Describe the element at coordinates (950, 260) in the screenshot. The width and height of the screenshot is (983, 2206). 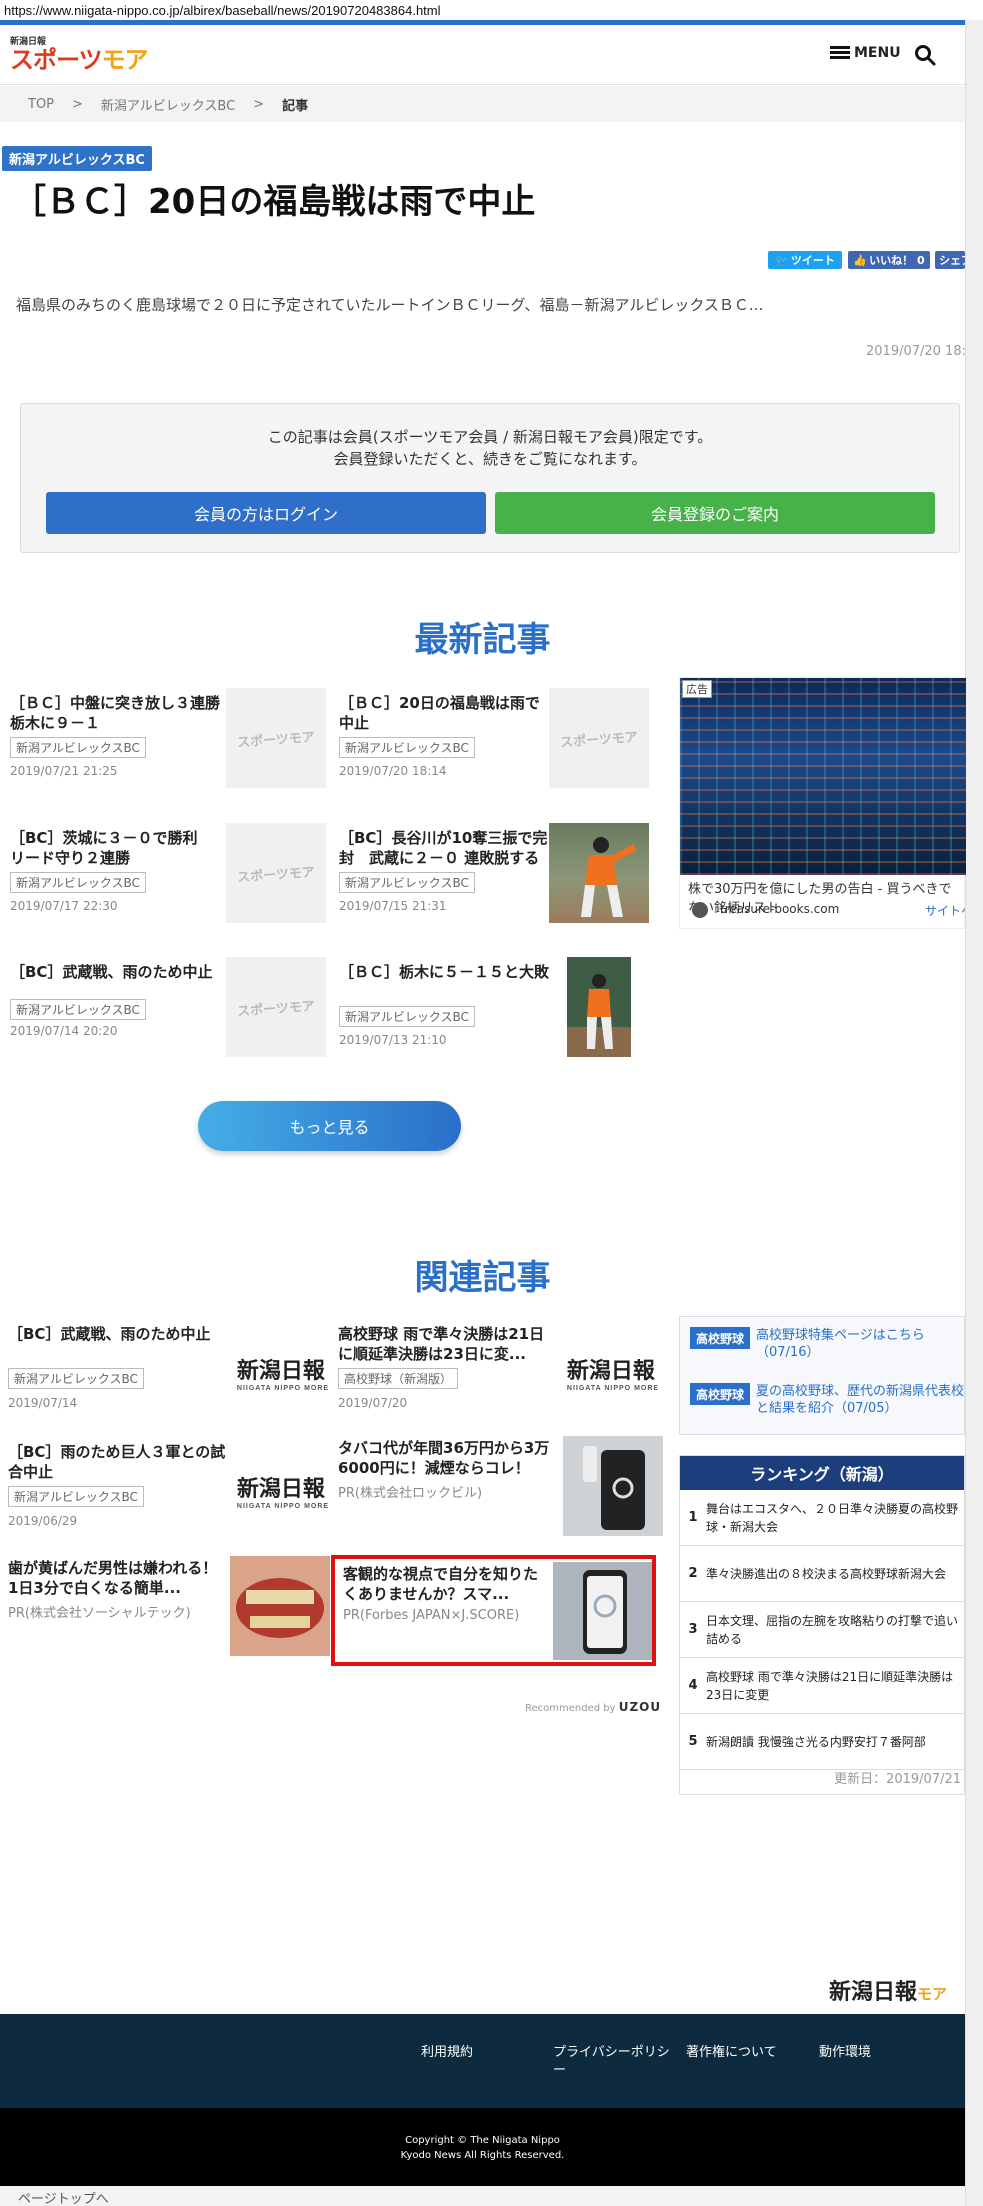
I see `share-button: シェア` at that location.